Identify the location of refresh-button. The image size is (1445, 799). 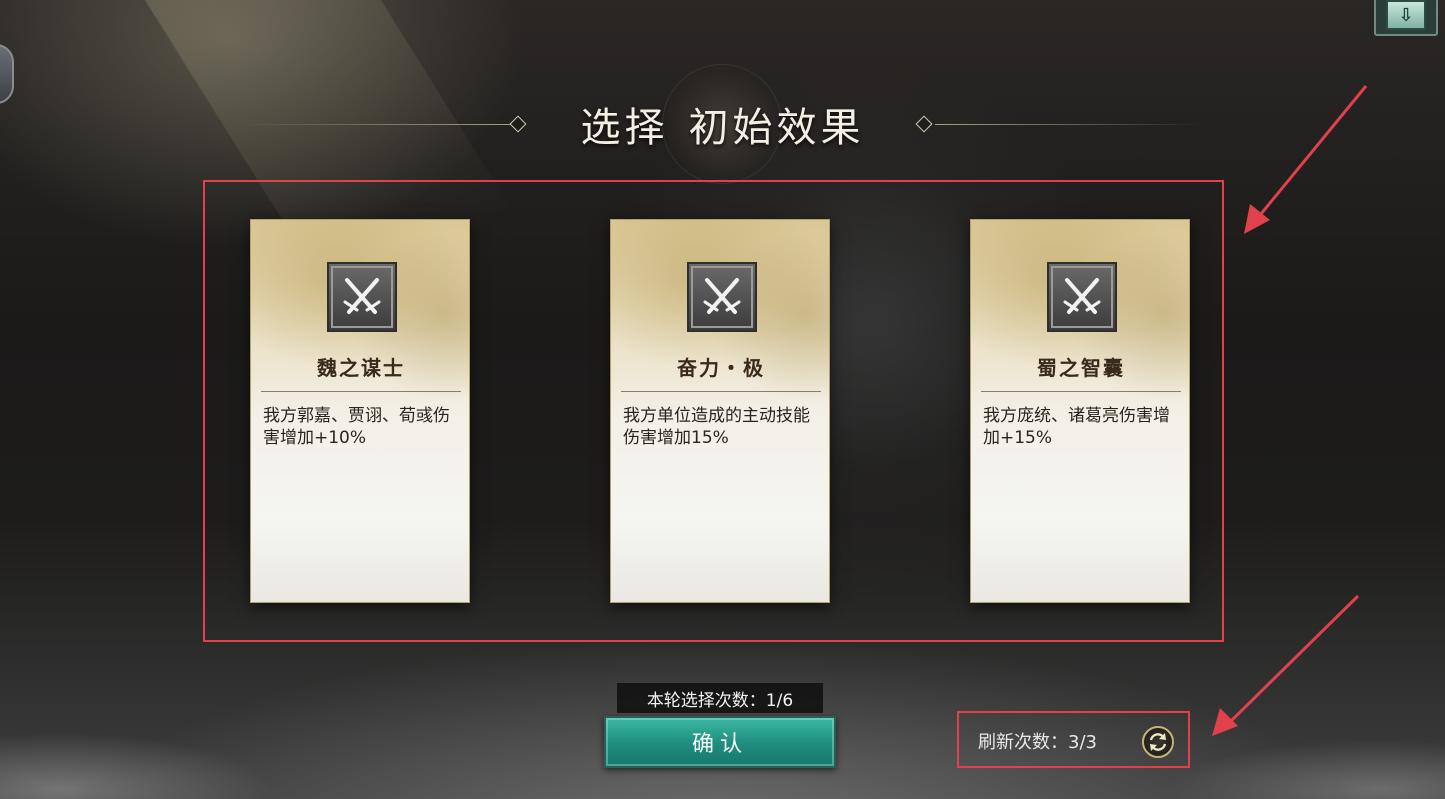
(1158, 742).